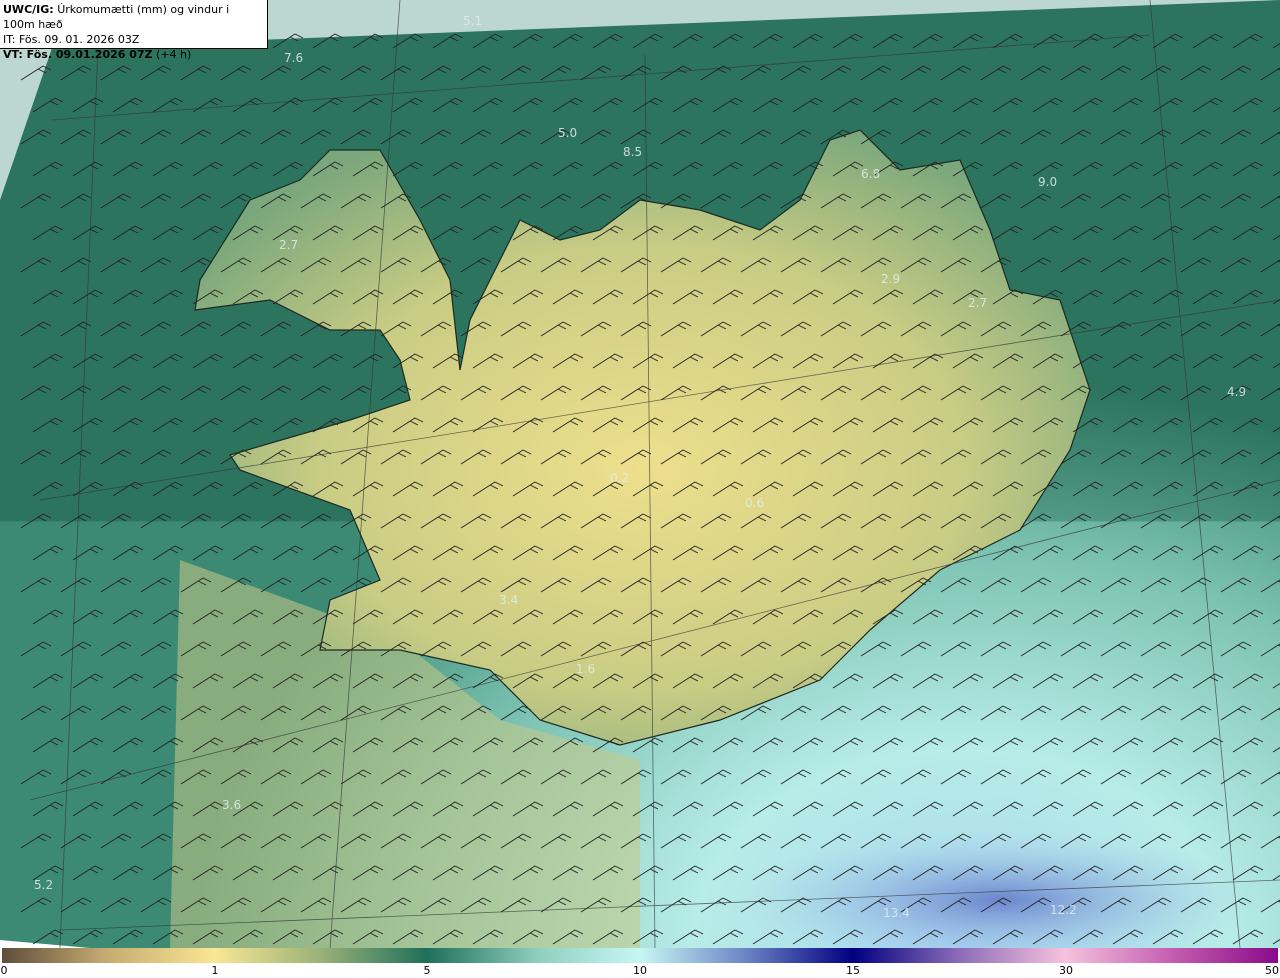 The image size is (1280, 978). Describe the element at coordinates (427, 970) in the screenshot. I see `colorbar-tick: 5` at that location.